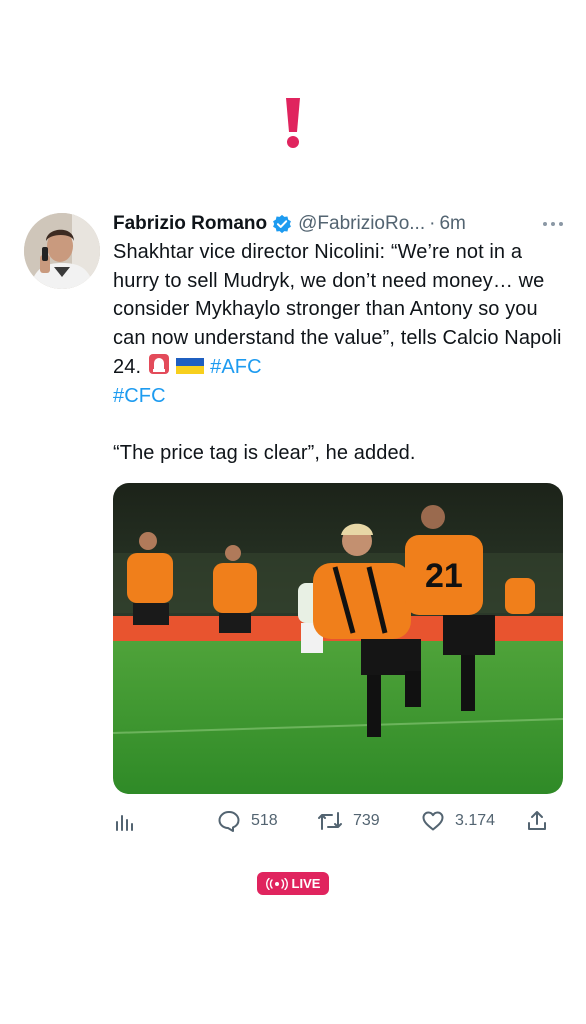 This screenshot has height=1024, width=586. I want to click on hashtag-afc: #AFC, so click(236, 367).